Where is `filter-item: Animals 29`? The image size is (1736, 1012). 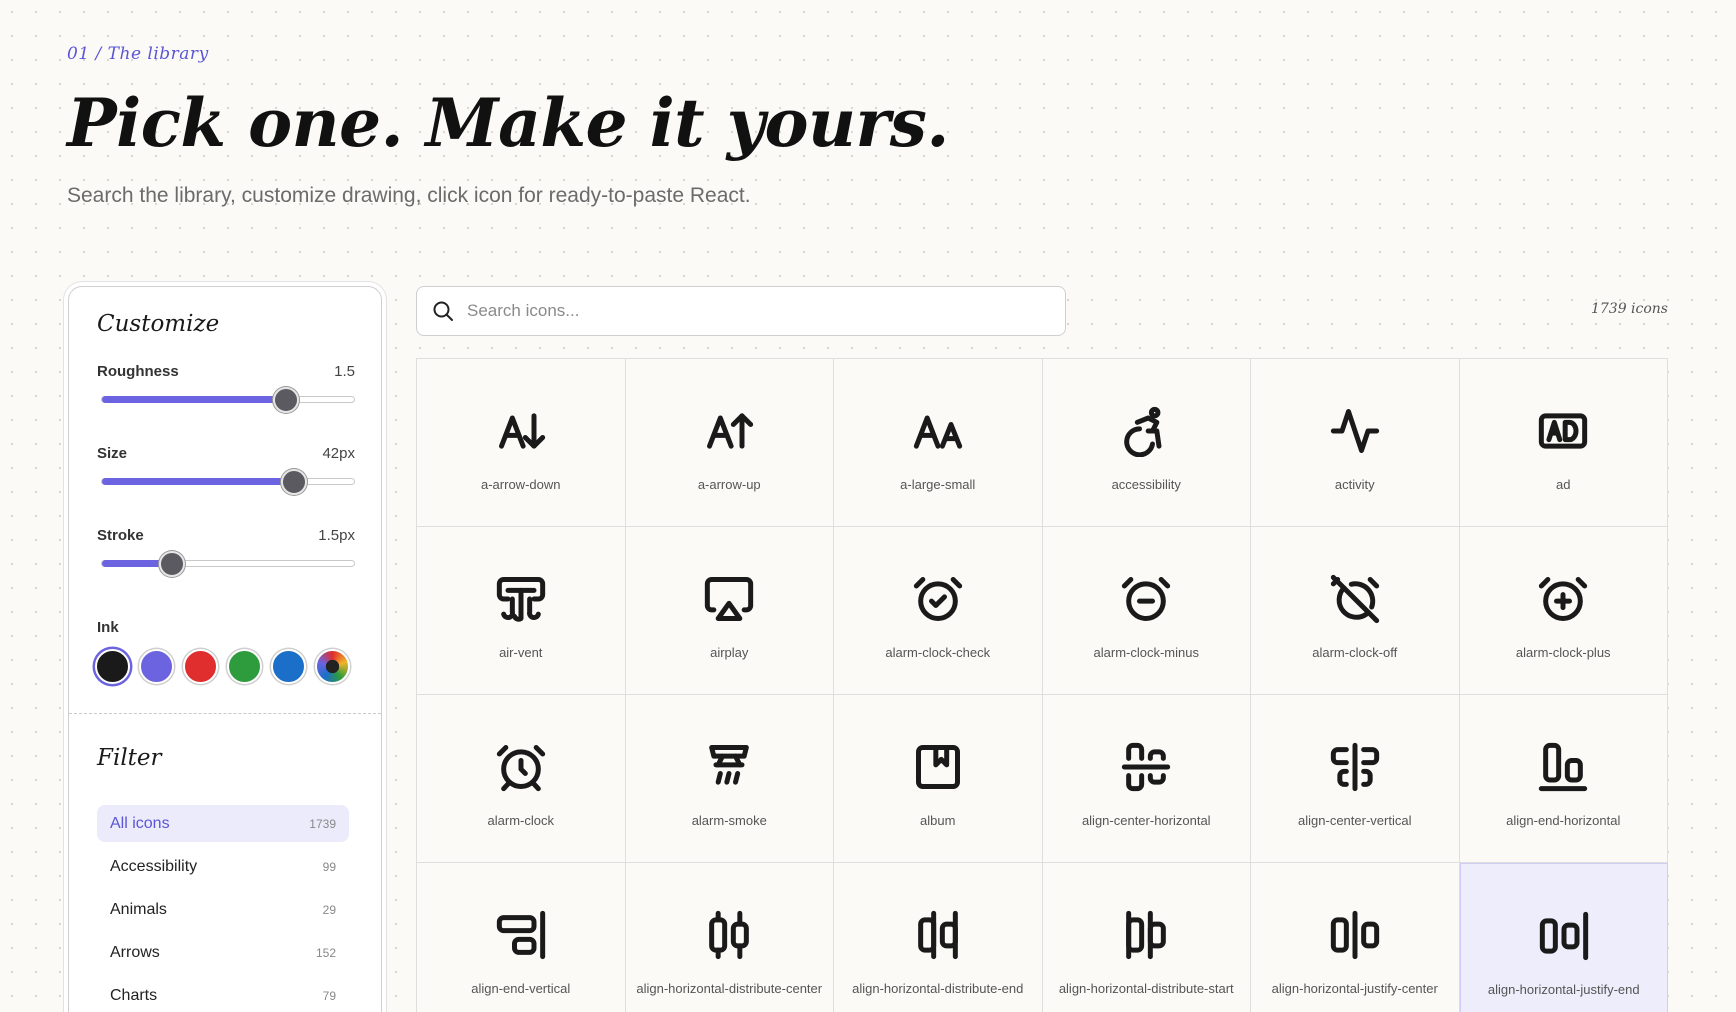
filter-item: Animals 29 is located at coordinates (223, 909).